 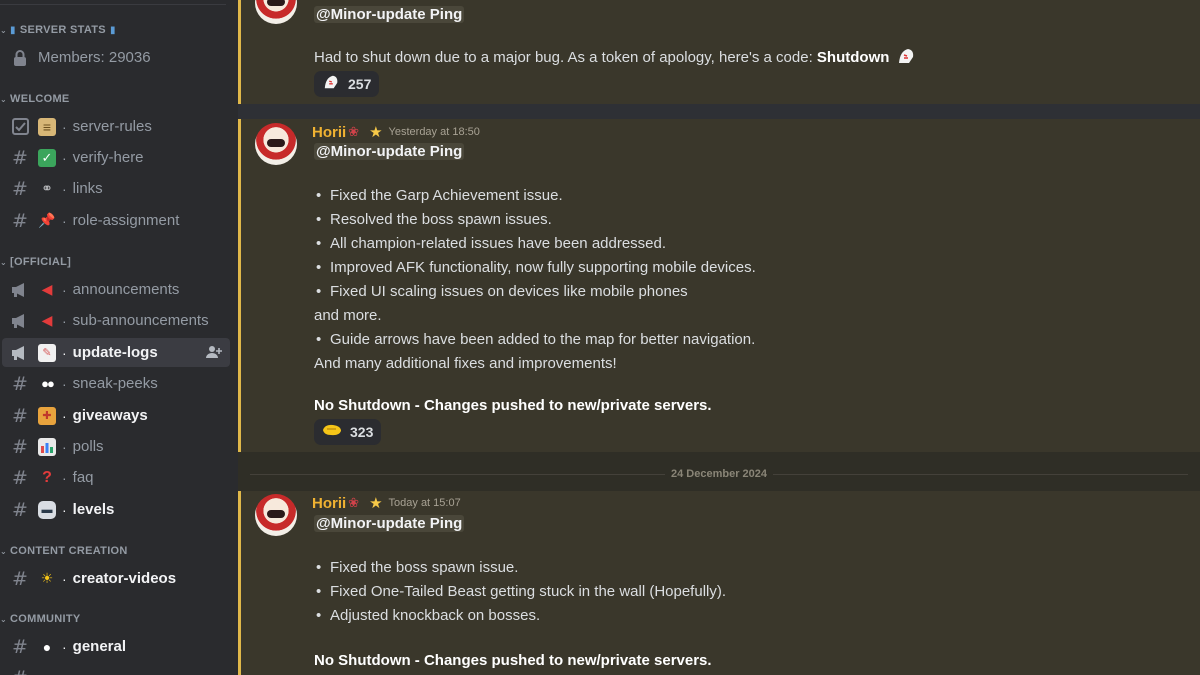 What do you see at coordinates (535, 196) in the screenshot?
I see `list-item: Fixed the Garp Achievement issue.` at bounding box center [535, 196].